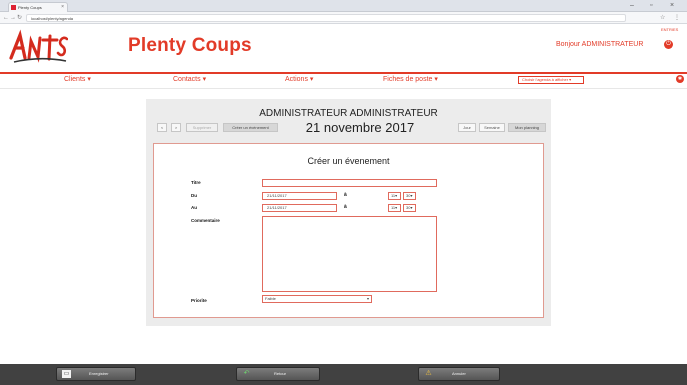  I want to click on browser-tab-strip: Plenty Coups × – ▫ ×, so click(343, 6).